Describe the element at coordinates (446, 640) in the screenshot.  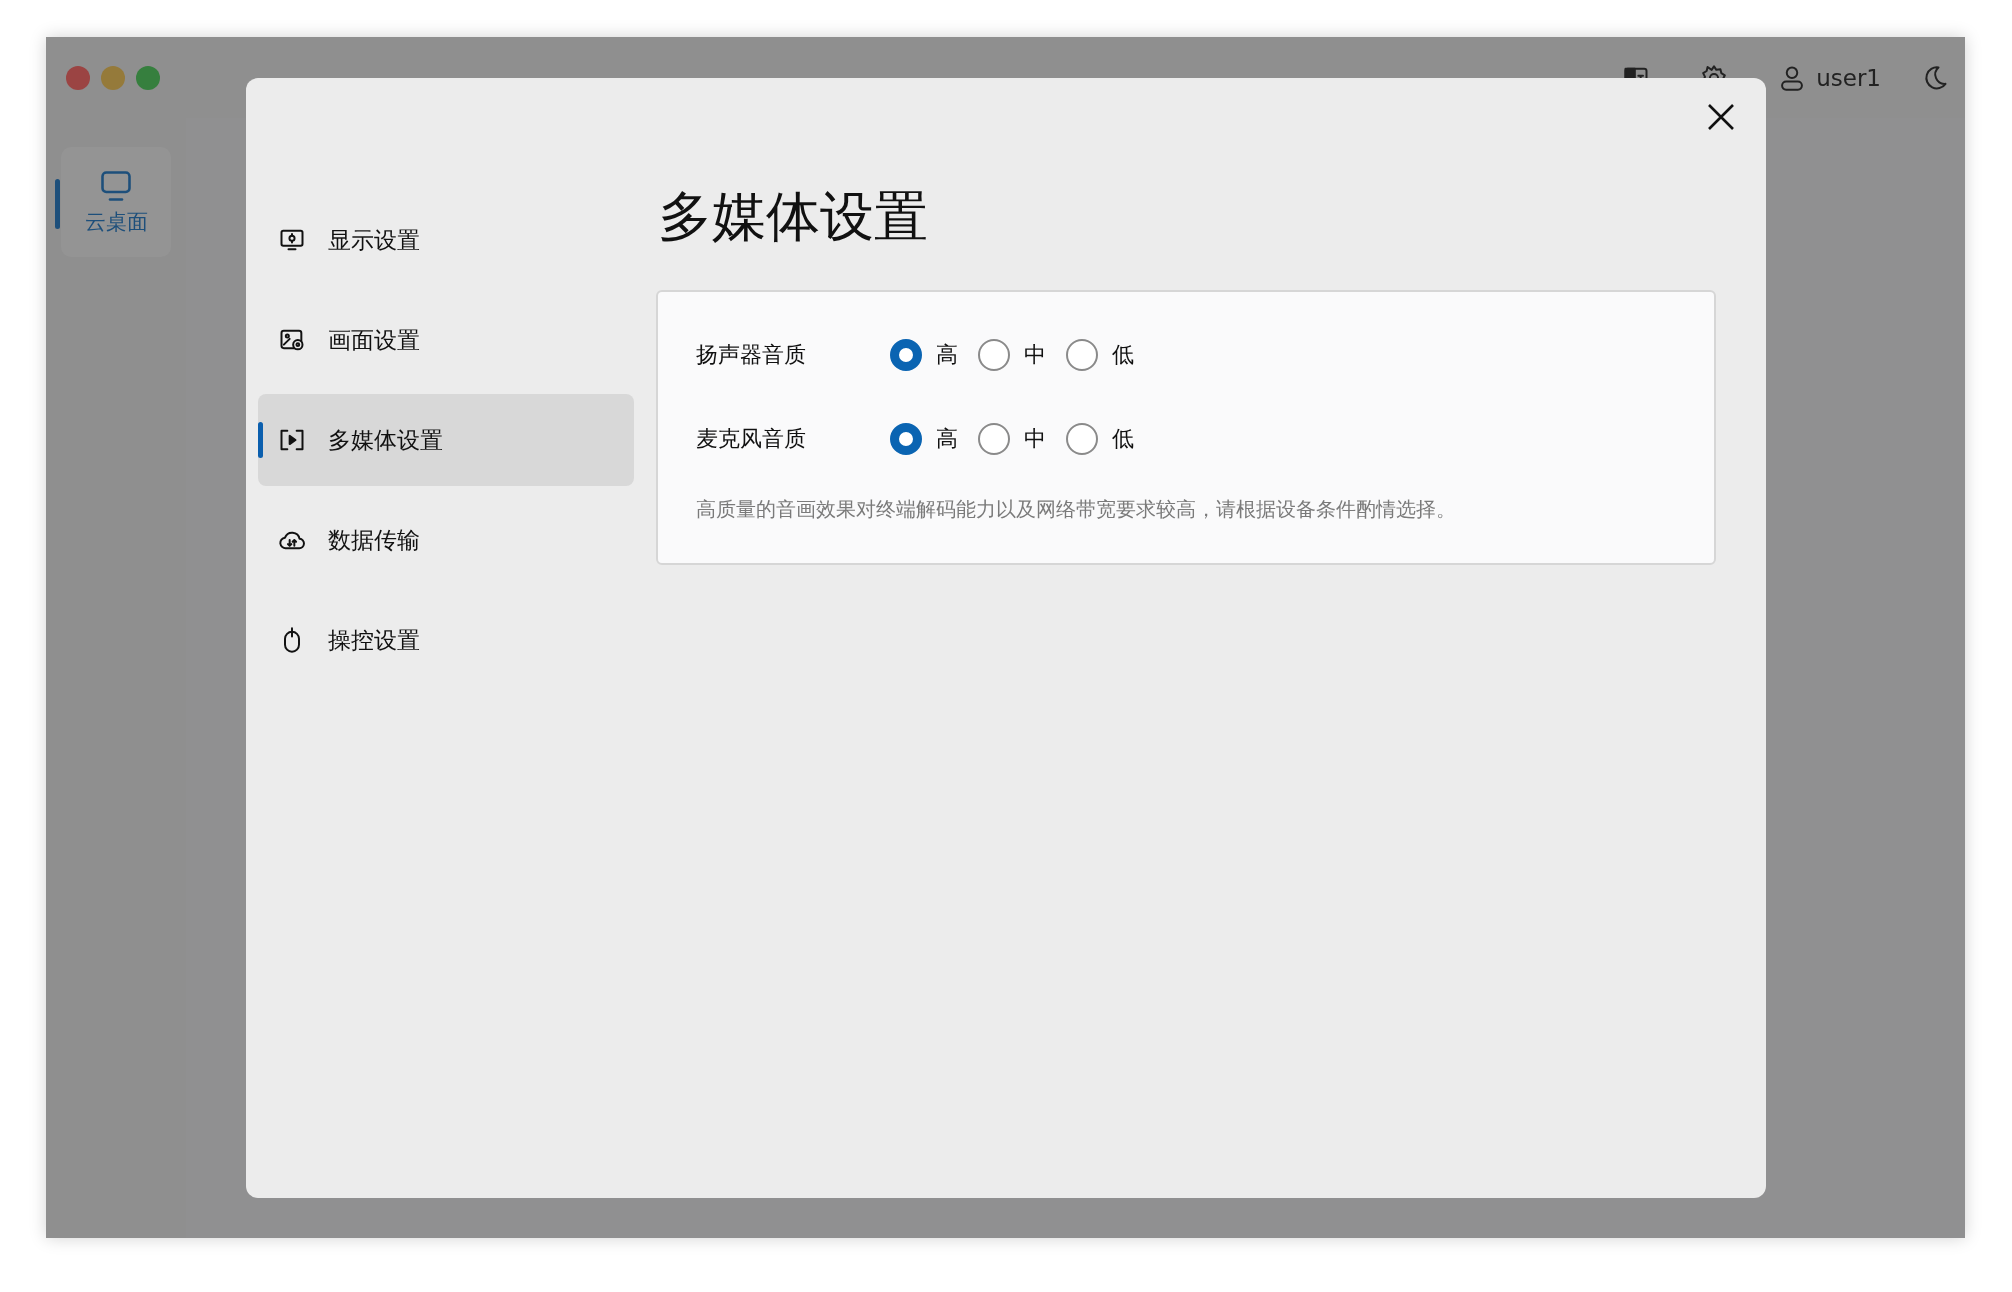
I see `nav-item: 操控设置` at that location.